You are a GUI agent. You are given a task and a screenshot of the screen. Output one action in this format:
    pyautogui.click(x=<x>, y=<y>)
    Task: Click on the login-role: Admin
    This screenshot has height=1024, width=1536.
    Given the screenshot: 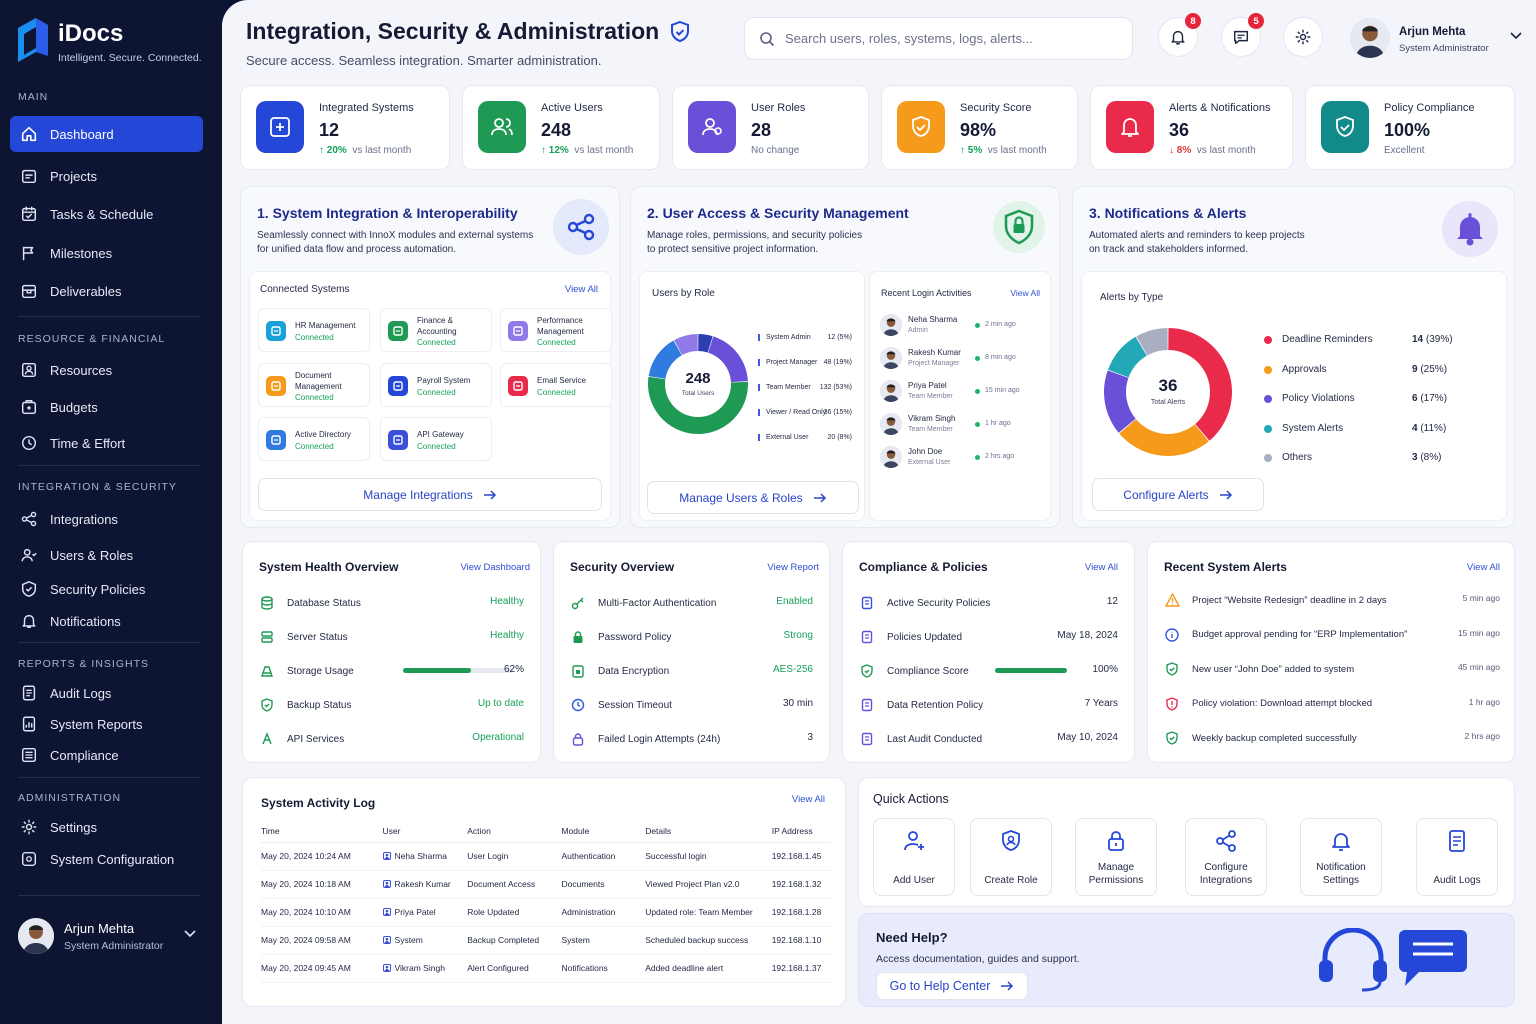 What is the action you would take?
    pyautogui.click(x=918, y=330)
    